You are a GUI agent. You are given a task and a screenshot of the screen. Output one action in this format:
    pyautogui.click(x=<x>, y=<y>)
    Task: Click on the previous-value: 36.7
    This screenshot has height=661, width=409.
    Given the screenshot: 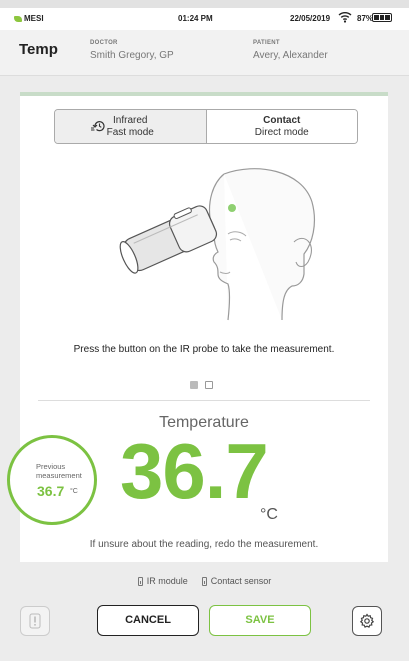 What is the action you would take?
    pyautogui.click(x=51, y=491)
    